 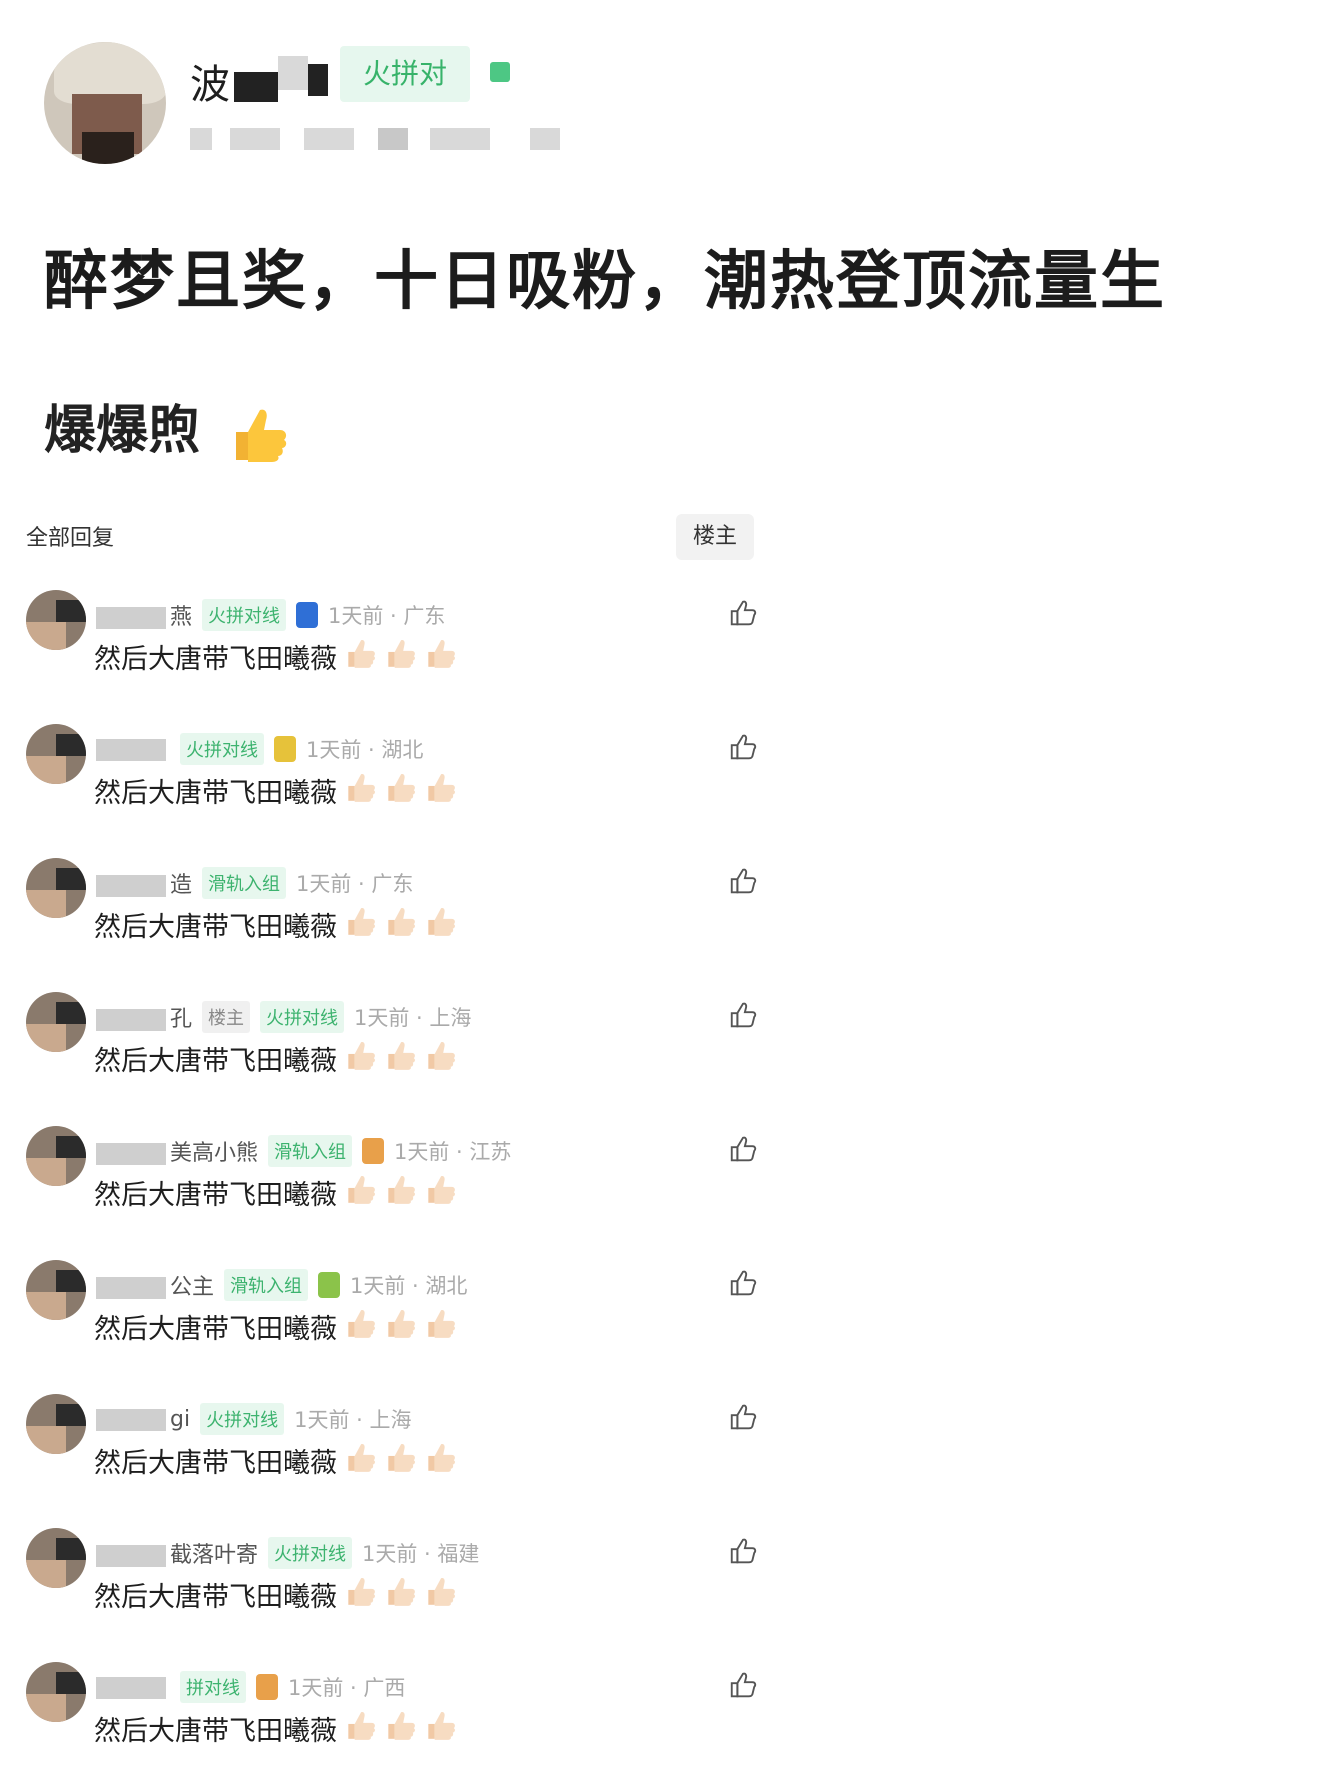 I want to click on reply-username: gi, so click(x=143, y=1419).